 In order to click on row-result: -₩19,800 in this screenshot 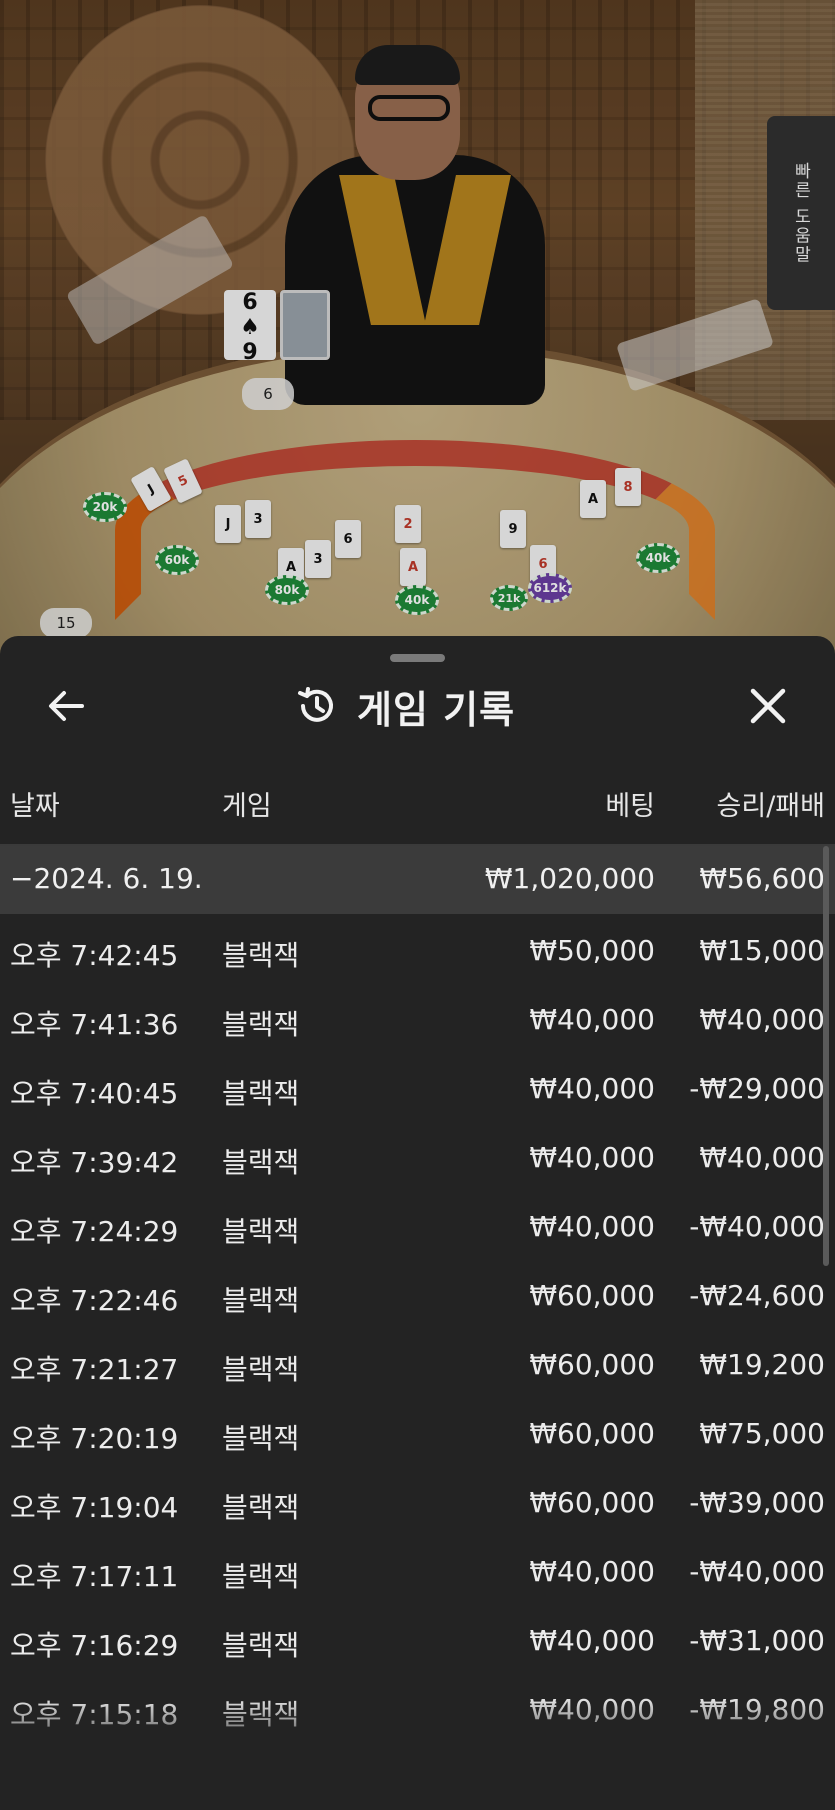, I will do `click(757, 1709)`.